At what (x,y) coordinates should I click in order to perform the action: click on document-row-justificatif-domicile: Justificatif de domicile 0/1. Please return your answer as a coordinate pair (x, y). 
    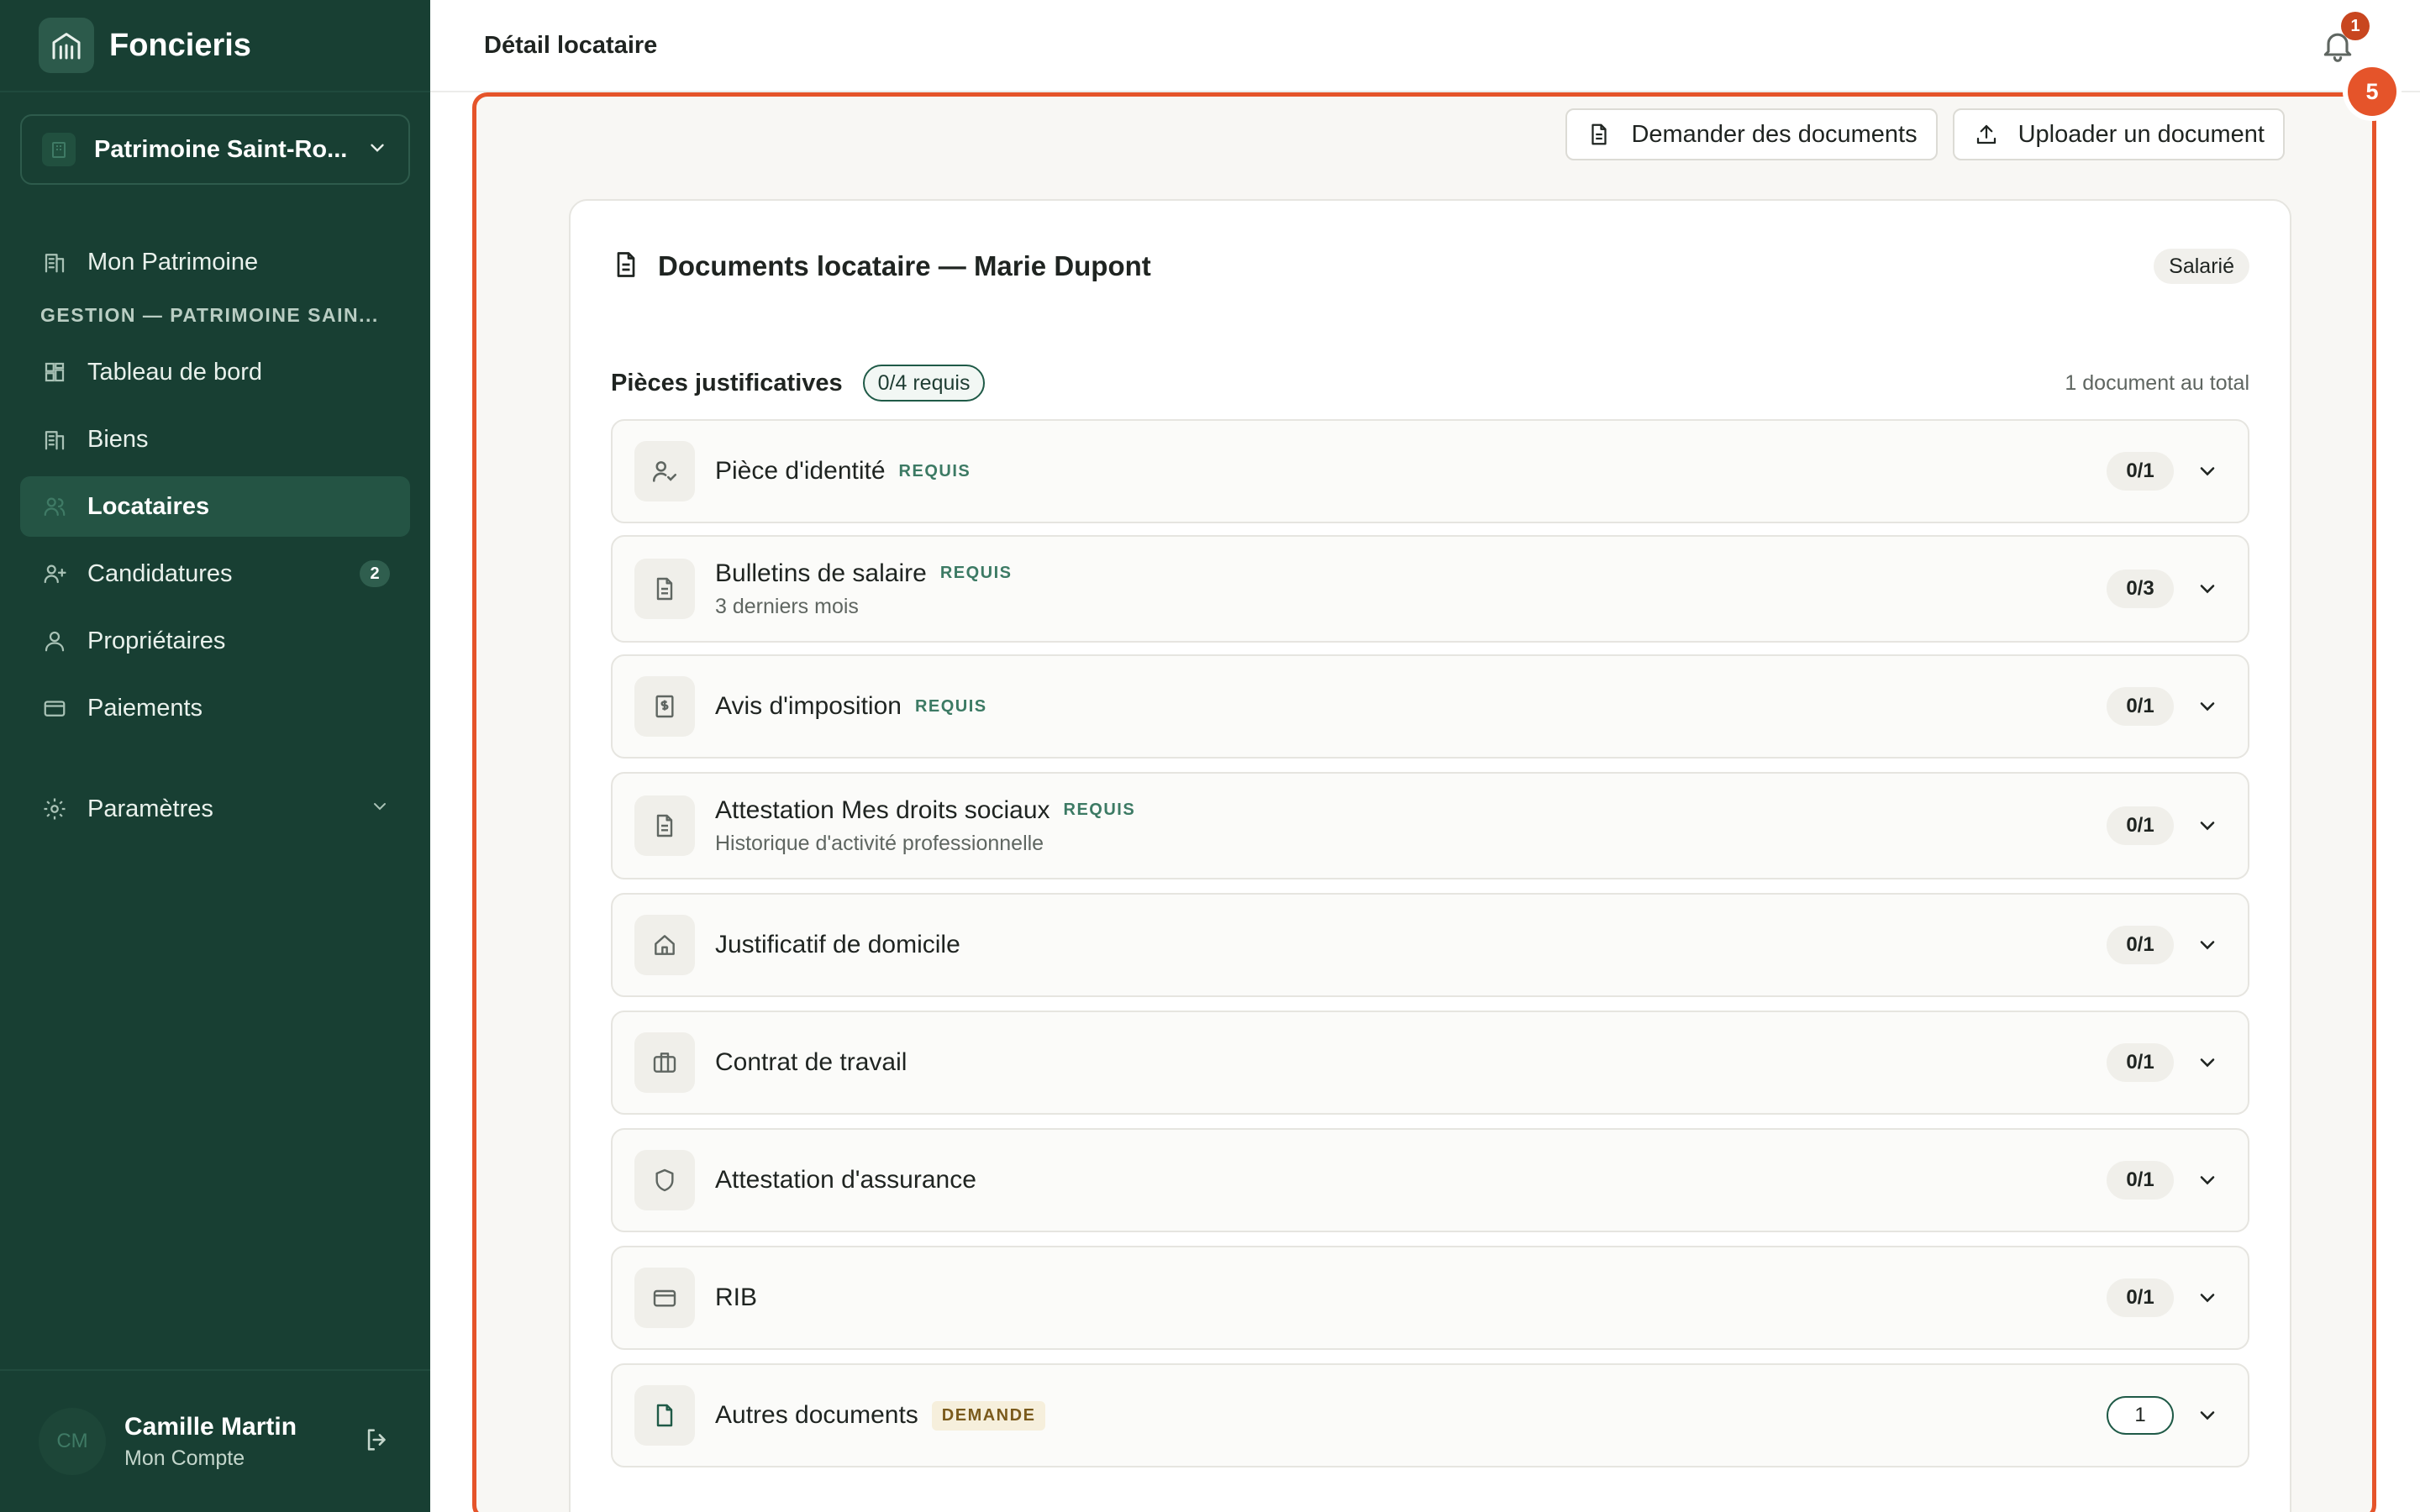
    Looking at the image, I should click on (1430, 945).